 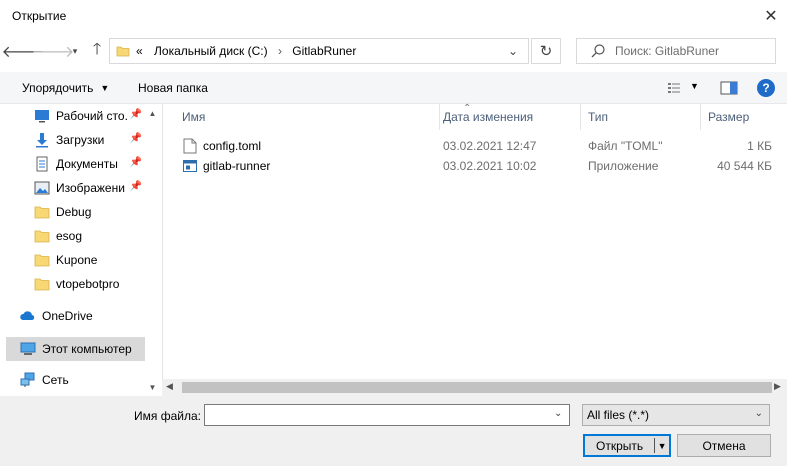 I want to click on filename-label: Имя файла:, so click(x=167, y=416).